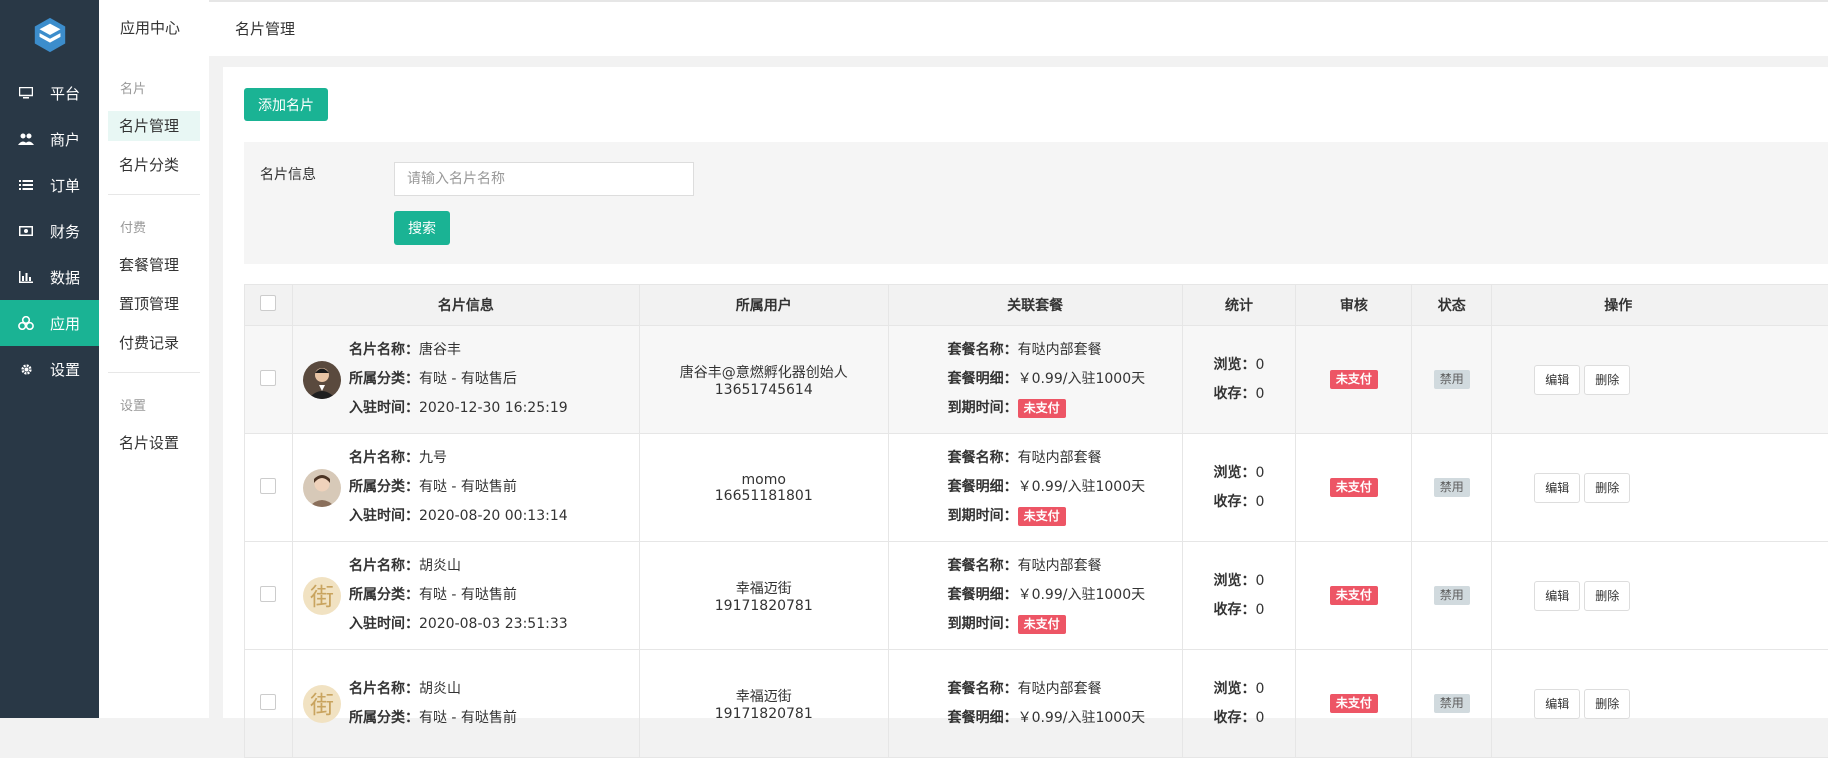 The image size is (1828, 758). I want to click on list-icon, so click(26, 185).